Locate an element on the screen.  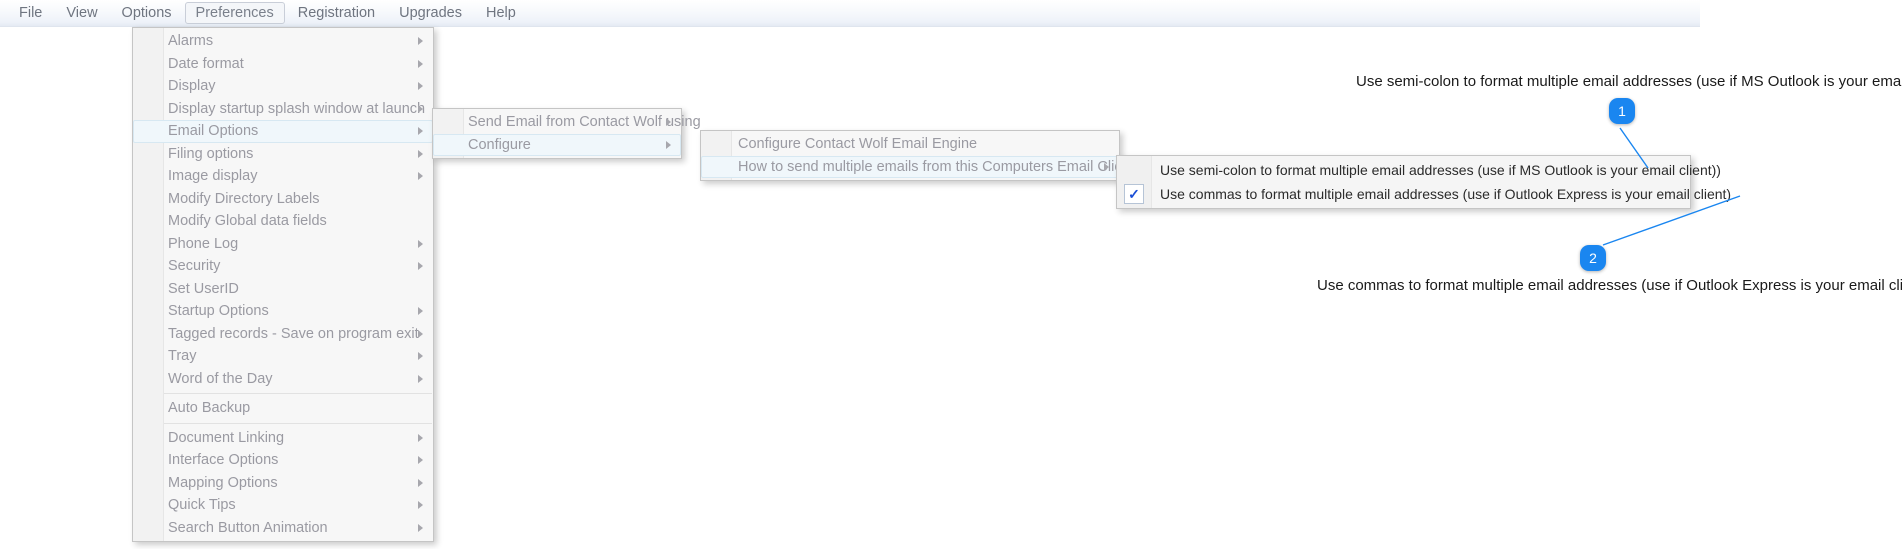
menu-item-label: Interface Options is located at coordinates (223, 460).